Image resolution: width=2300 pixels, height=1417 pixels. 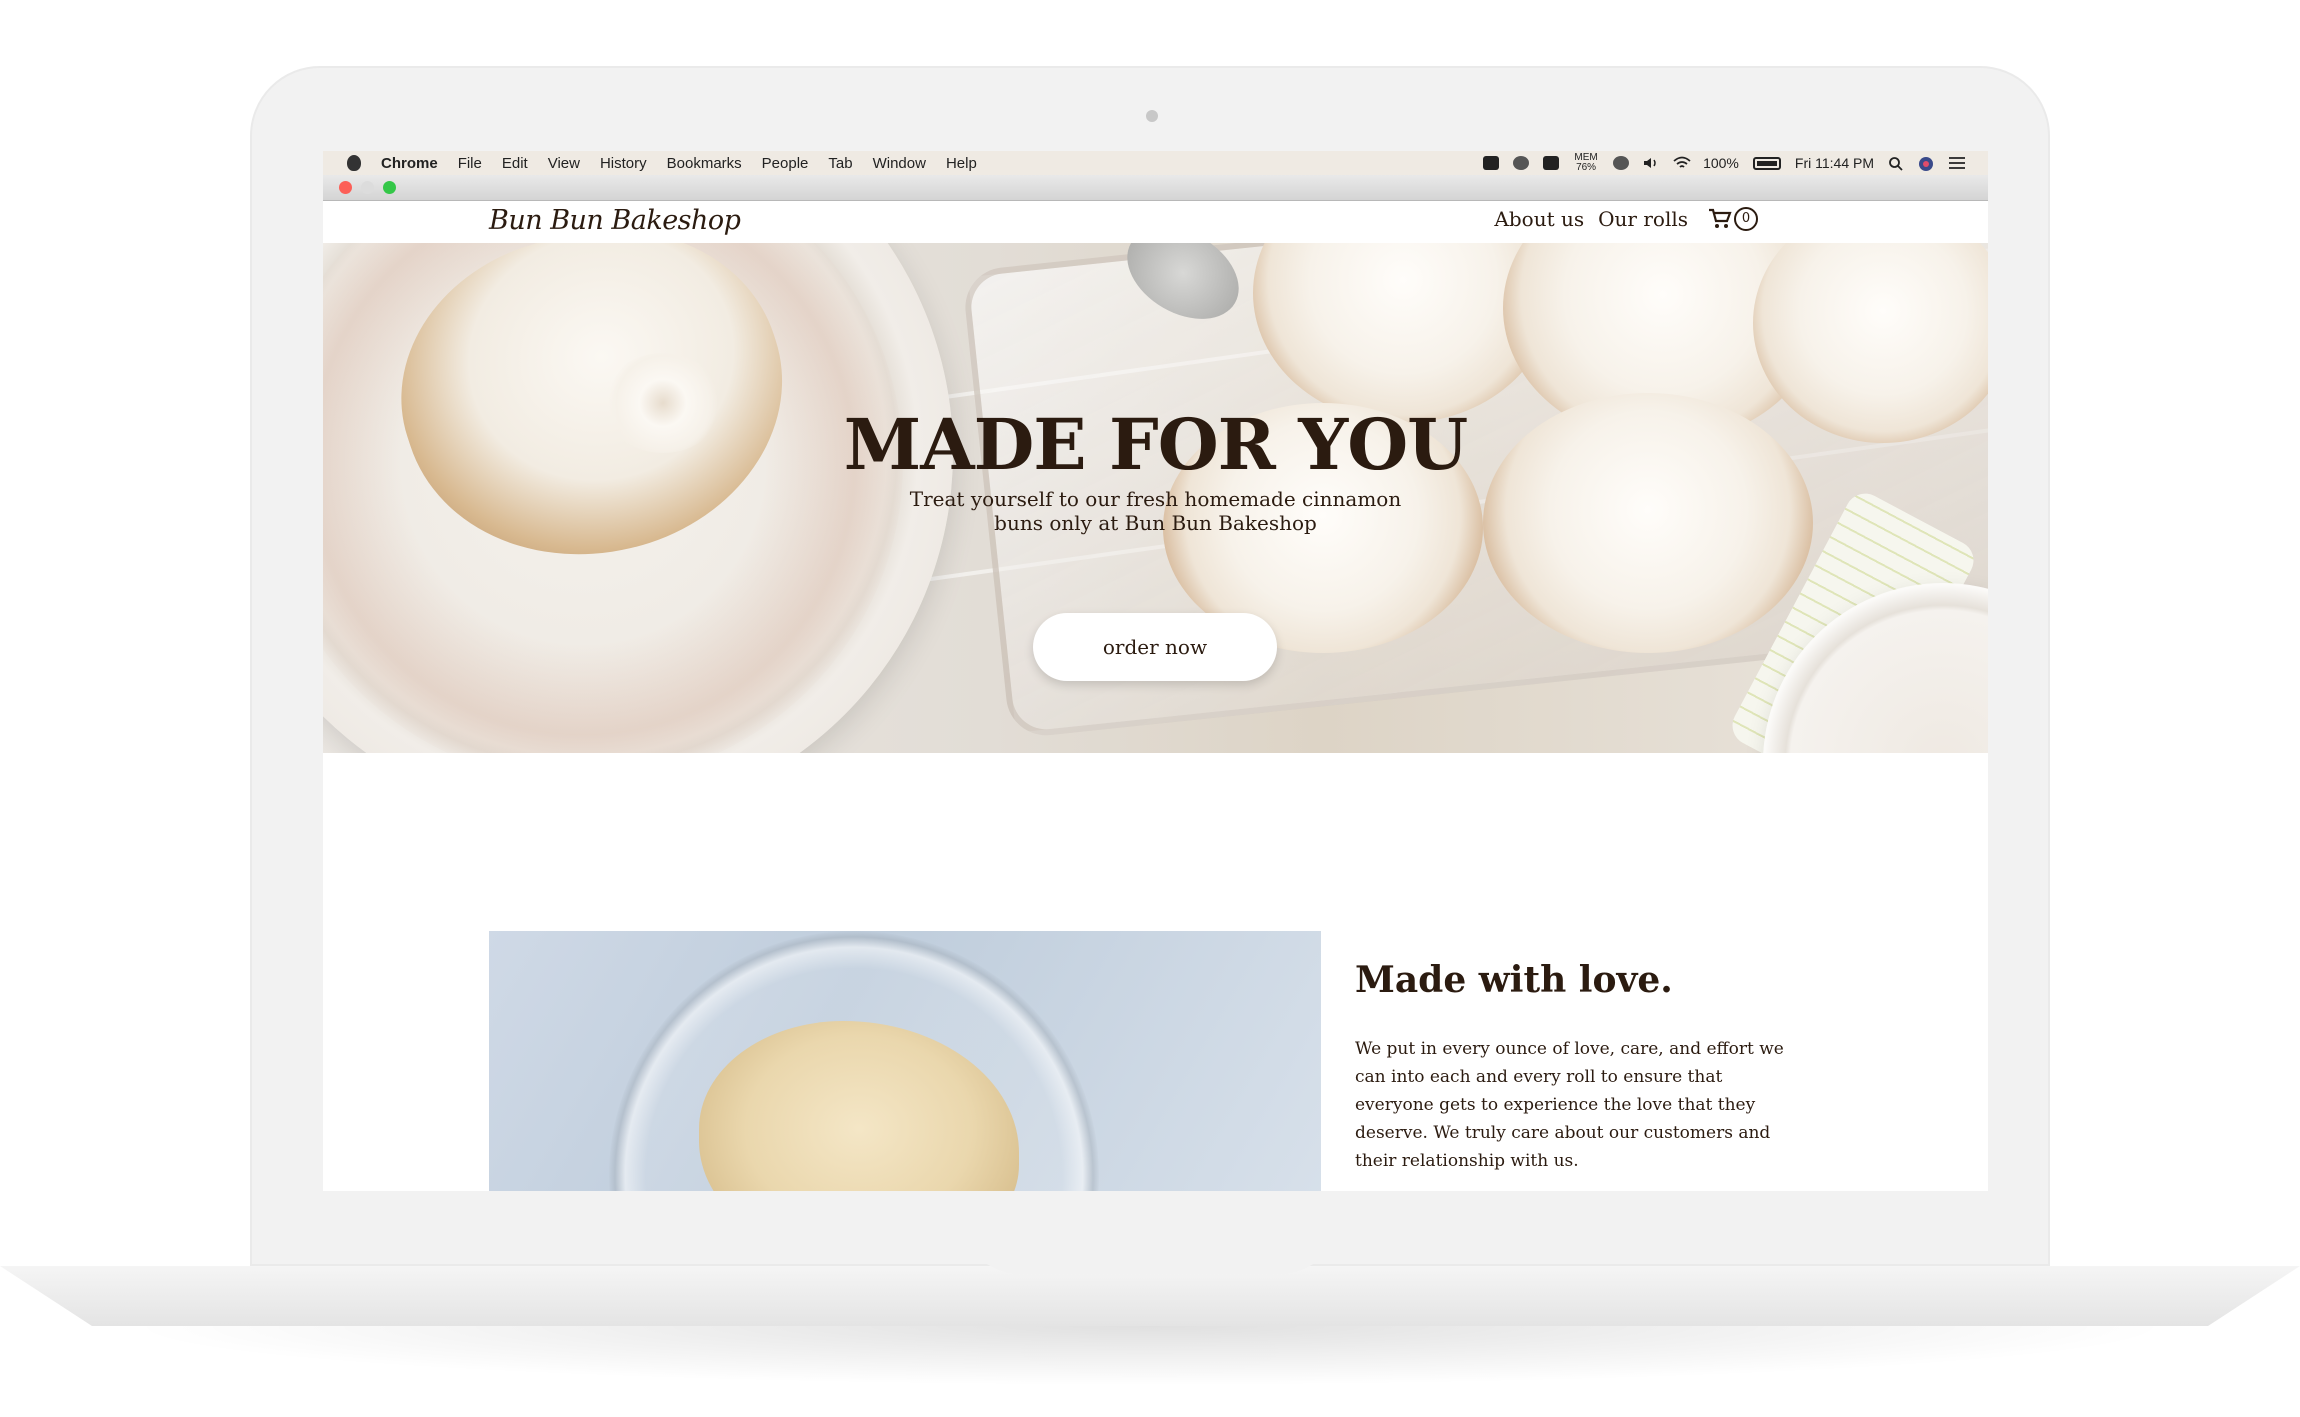 What do you see at coordinates (470, 163) in the screenshot?
I see `menu-file: File` at bounding box center [470, 163].